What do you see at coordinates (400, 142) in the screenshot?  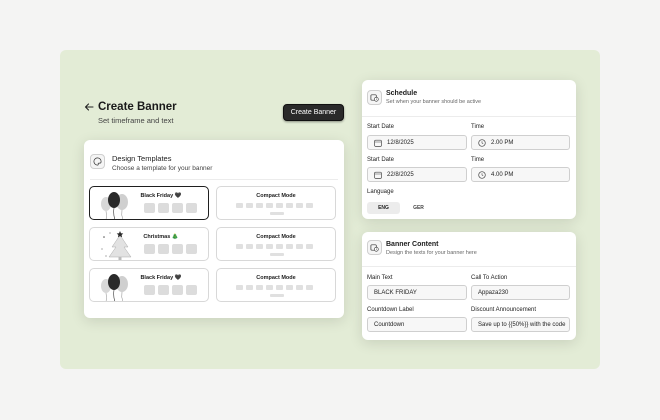 I see `start-date-value: 12/8/2025` at bounding box center [400, 142].